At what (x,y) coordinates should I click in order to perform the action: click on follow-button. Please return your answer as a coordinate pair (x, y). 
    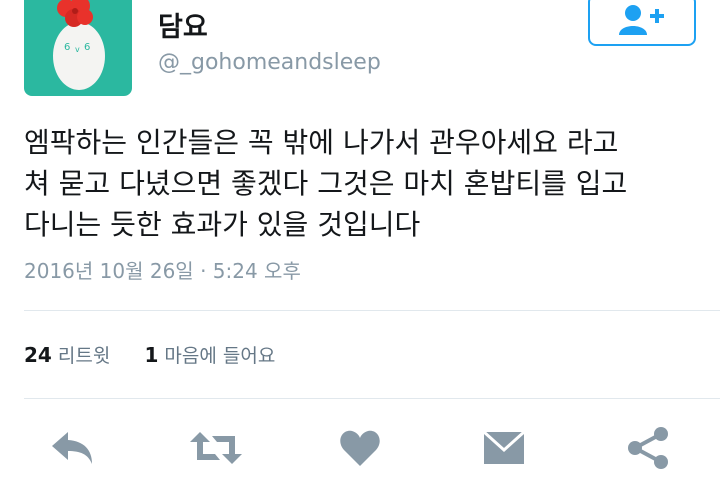
    Looking at the image, I should click on (642, 23).